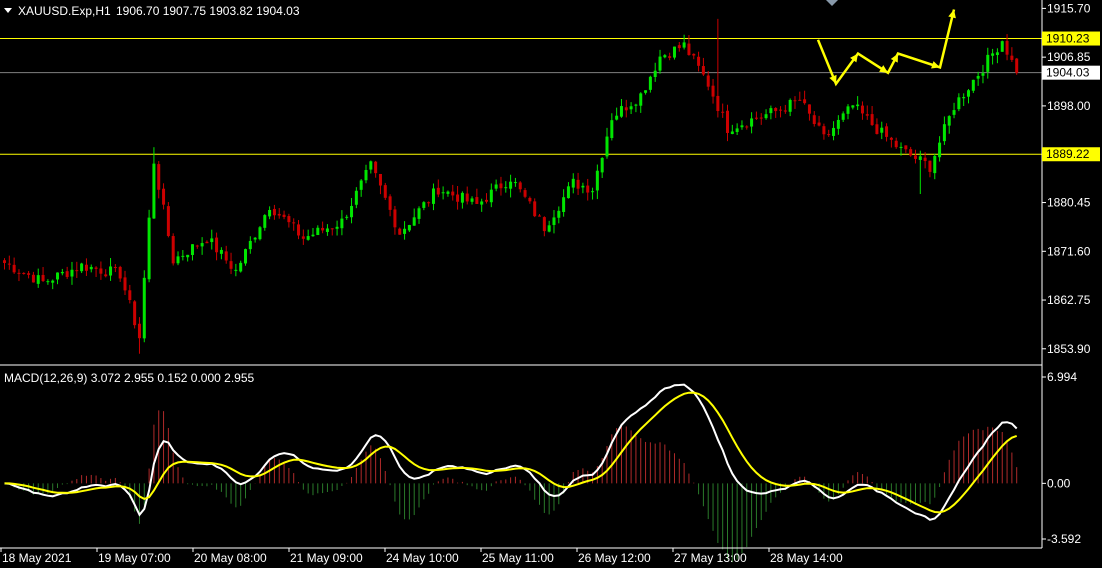  I want to click on time-tick-label: 27 May 13:00, so click(710, 558).